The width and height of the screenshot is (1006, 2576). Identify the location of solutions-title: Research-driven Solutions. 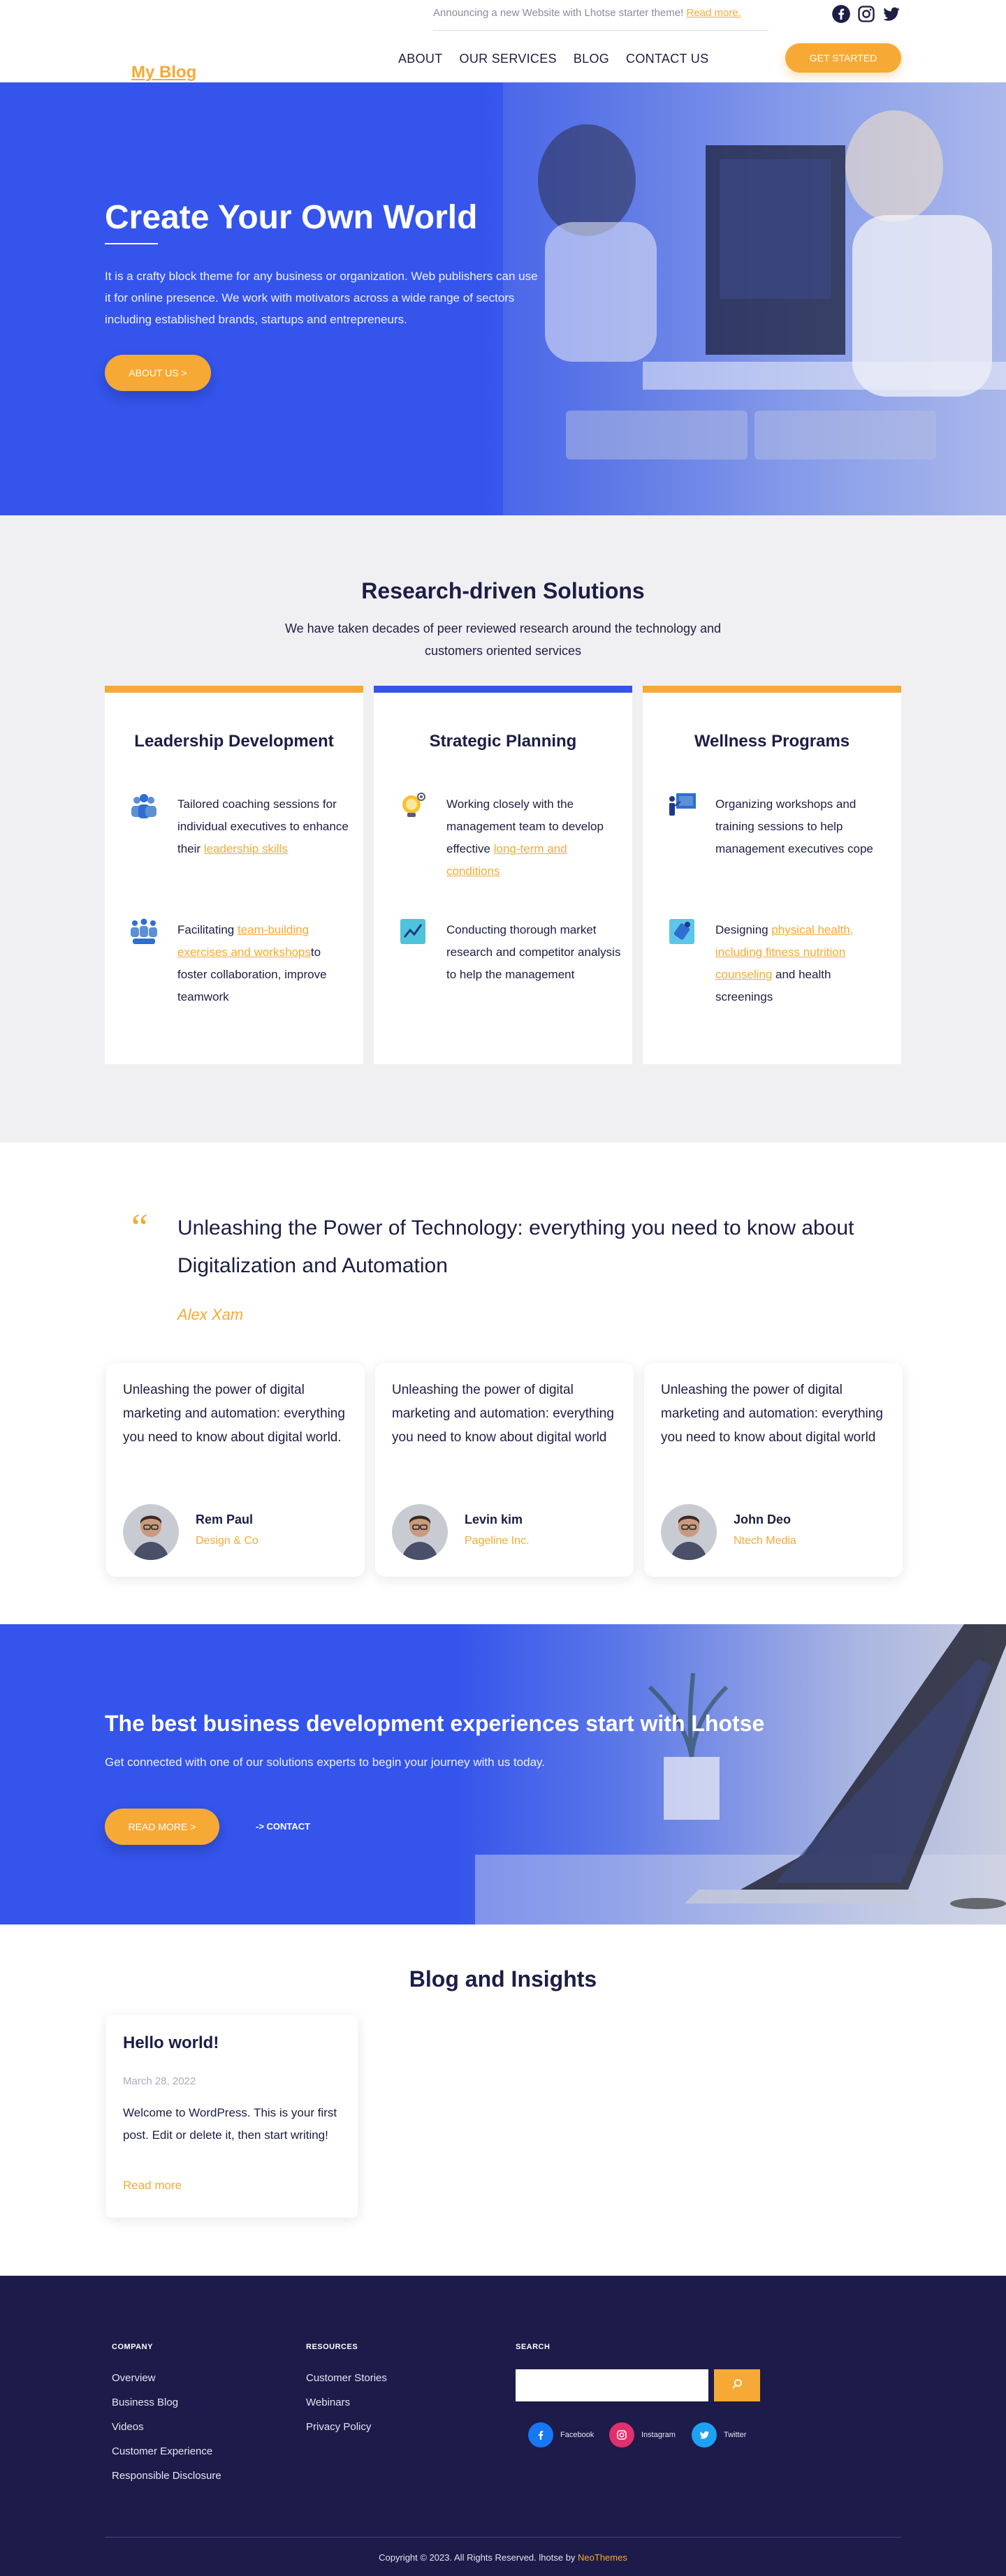
(503, 590).